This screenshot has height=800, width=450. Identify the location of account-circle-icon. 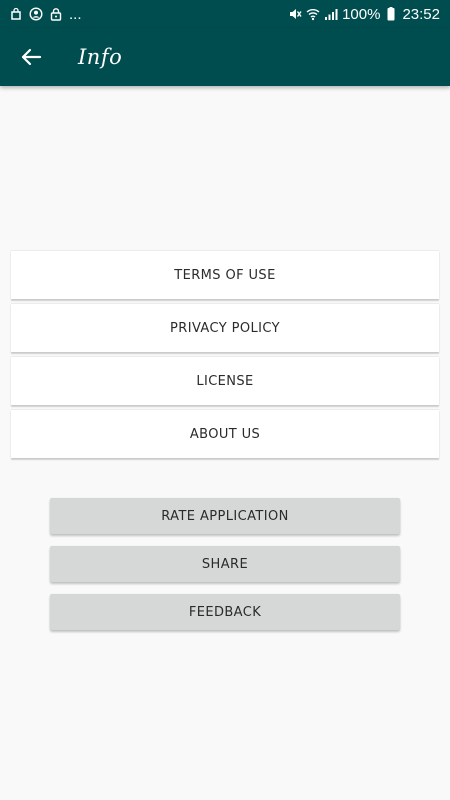
(36, 14).